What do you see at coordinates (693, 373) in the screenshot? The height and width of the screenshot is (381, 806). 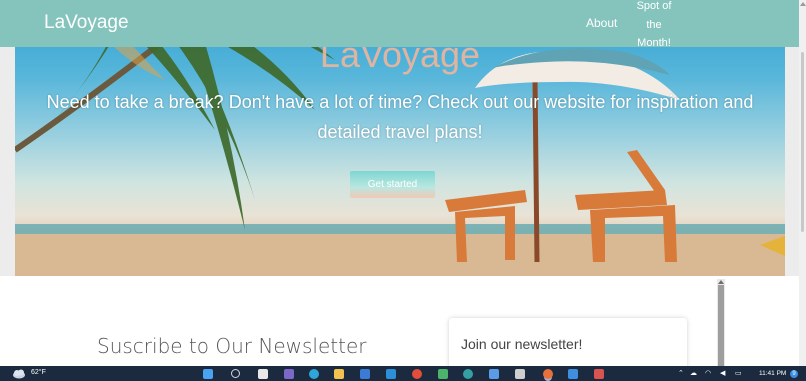 I see `cloud-icon: ☁` at bounding box center [693, 373].